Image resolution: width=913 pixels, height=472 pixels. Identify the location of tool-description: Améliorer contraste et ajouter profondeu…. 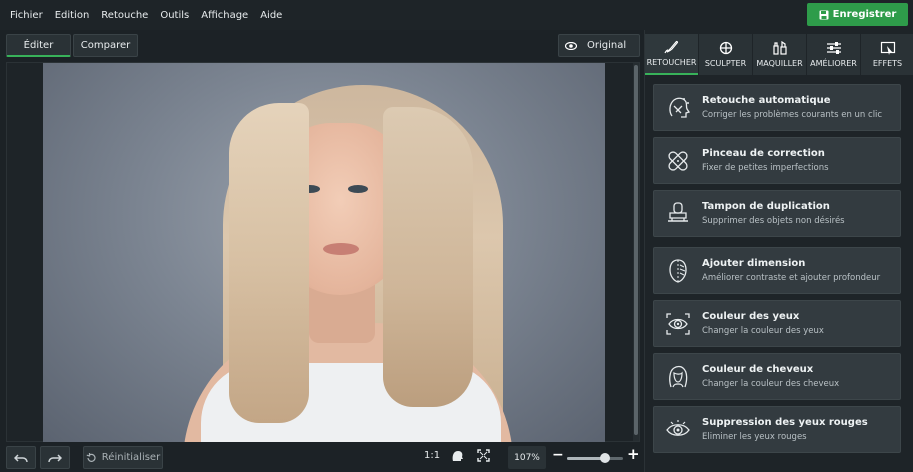
(791, 278).